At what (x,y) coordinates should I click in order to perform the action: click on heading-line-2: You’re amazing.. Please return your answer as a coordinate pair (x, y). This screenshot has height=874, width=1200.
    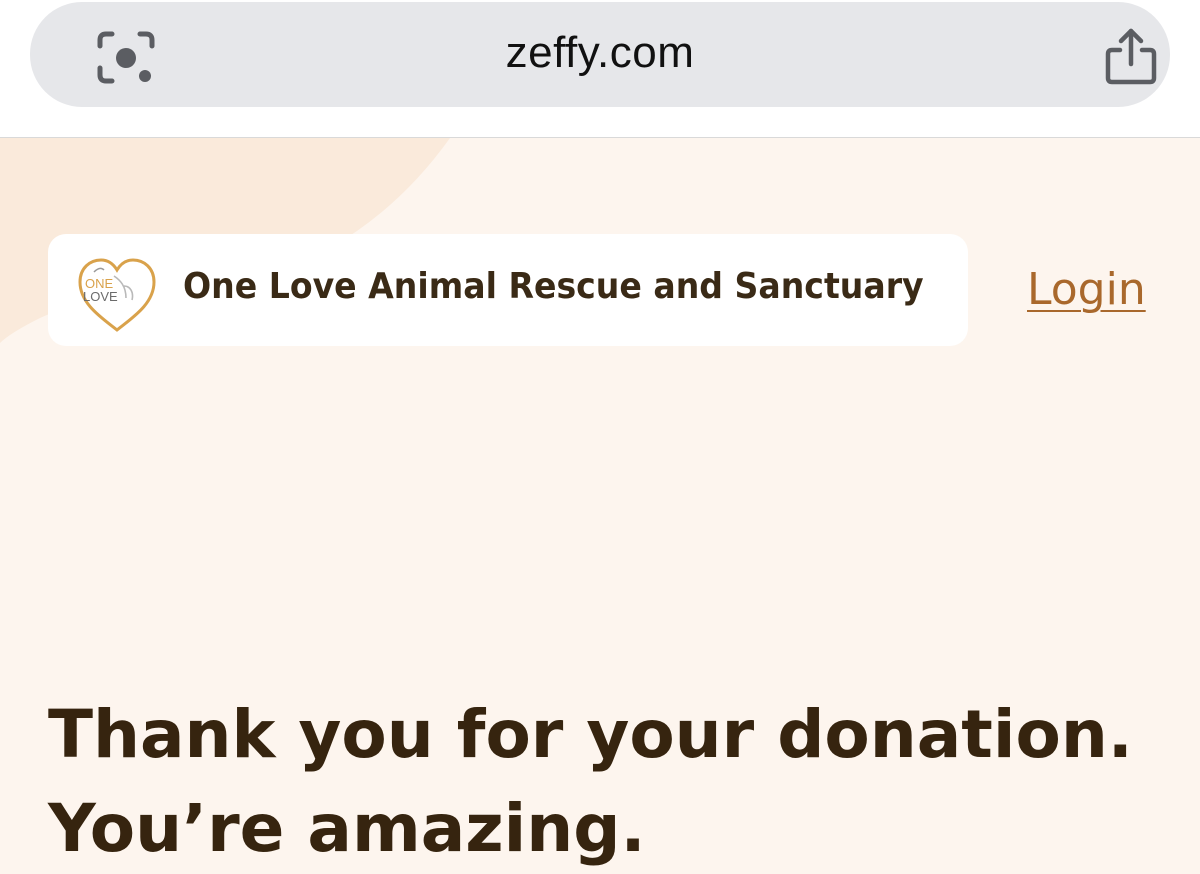
    Looking at the image, I should click on (347, 828).